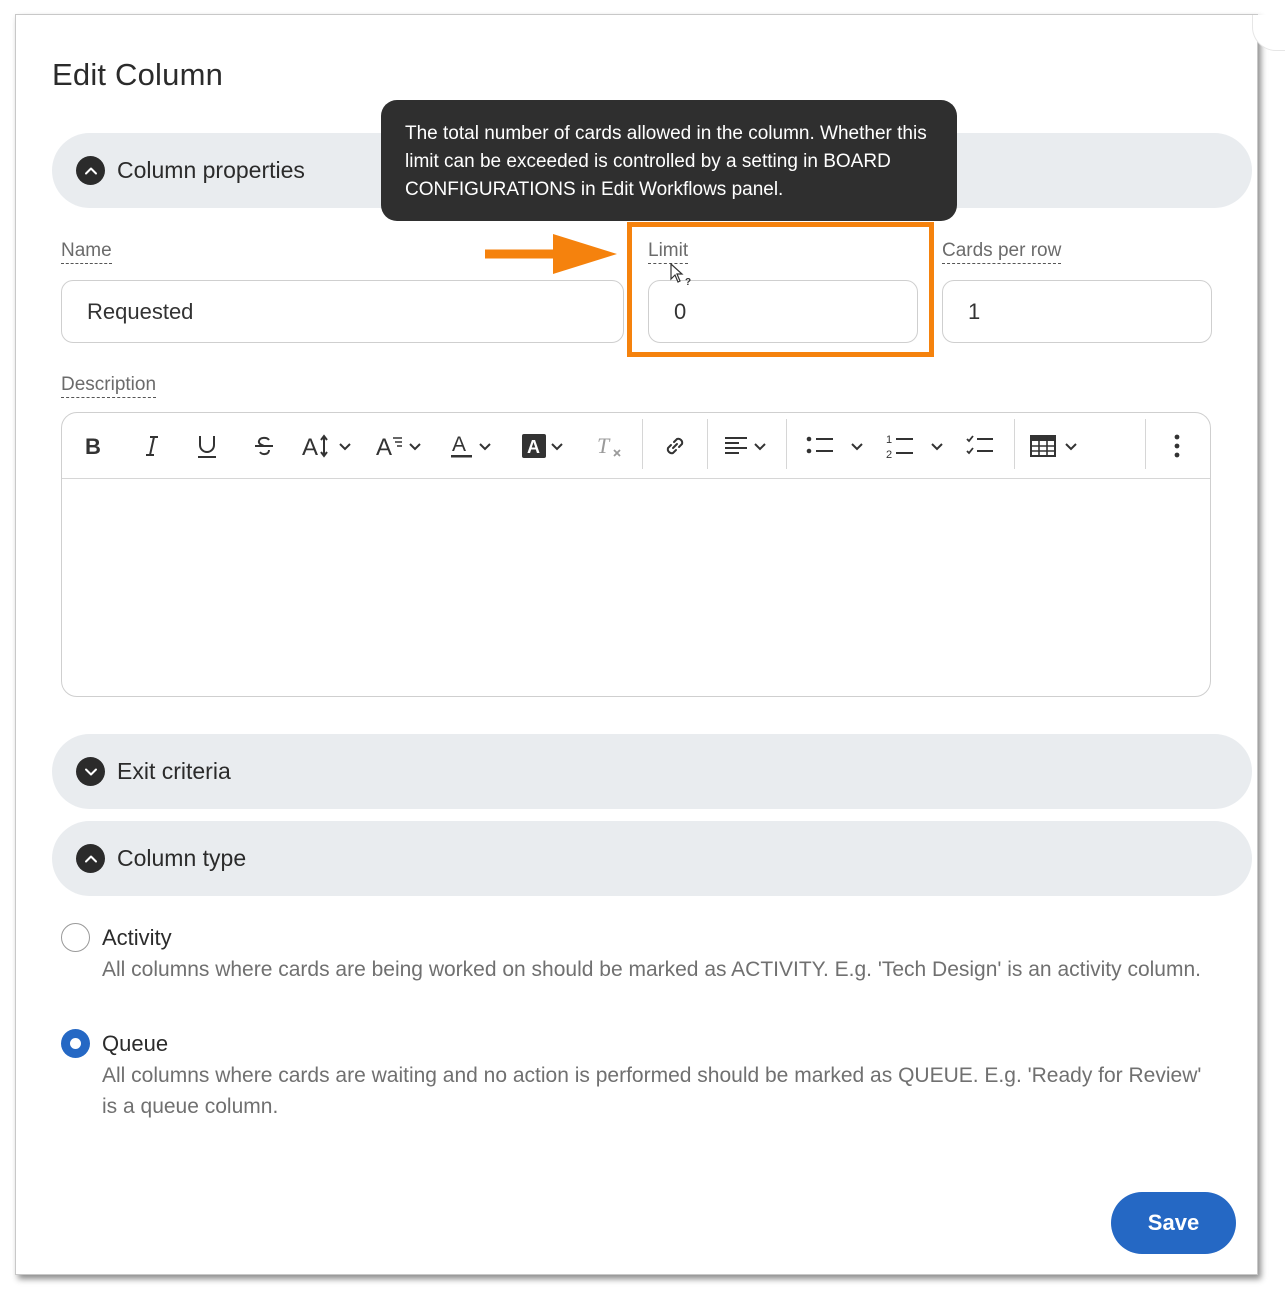  I want to click on queue-option-title: Queue, so click(135, 1043).